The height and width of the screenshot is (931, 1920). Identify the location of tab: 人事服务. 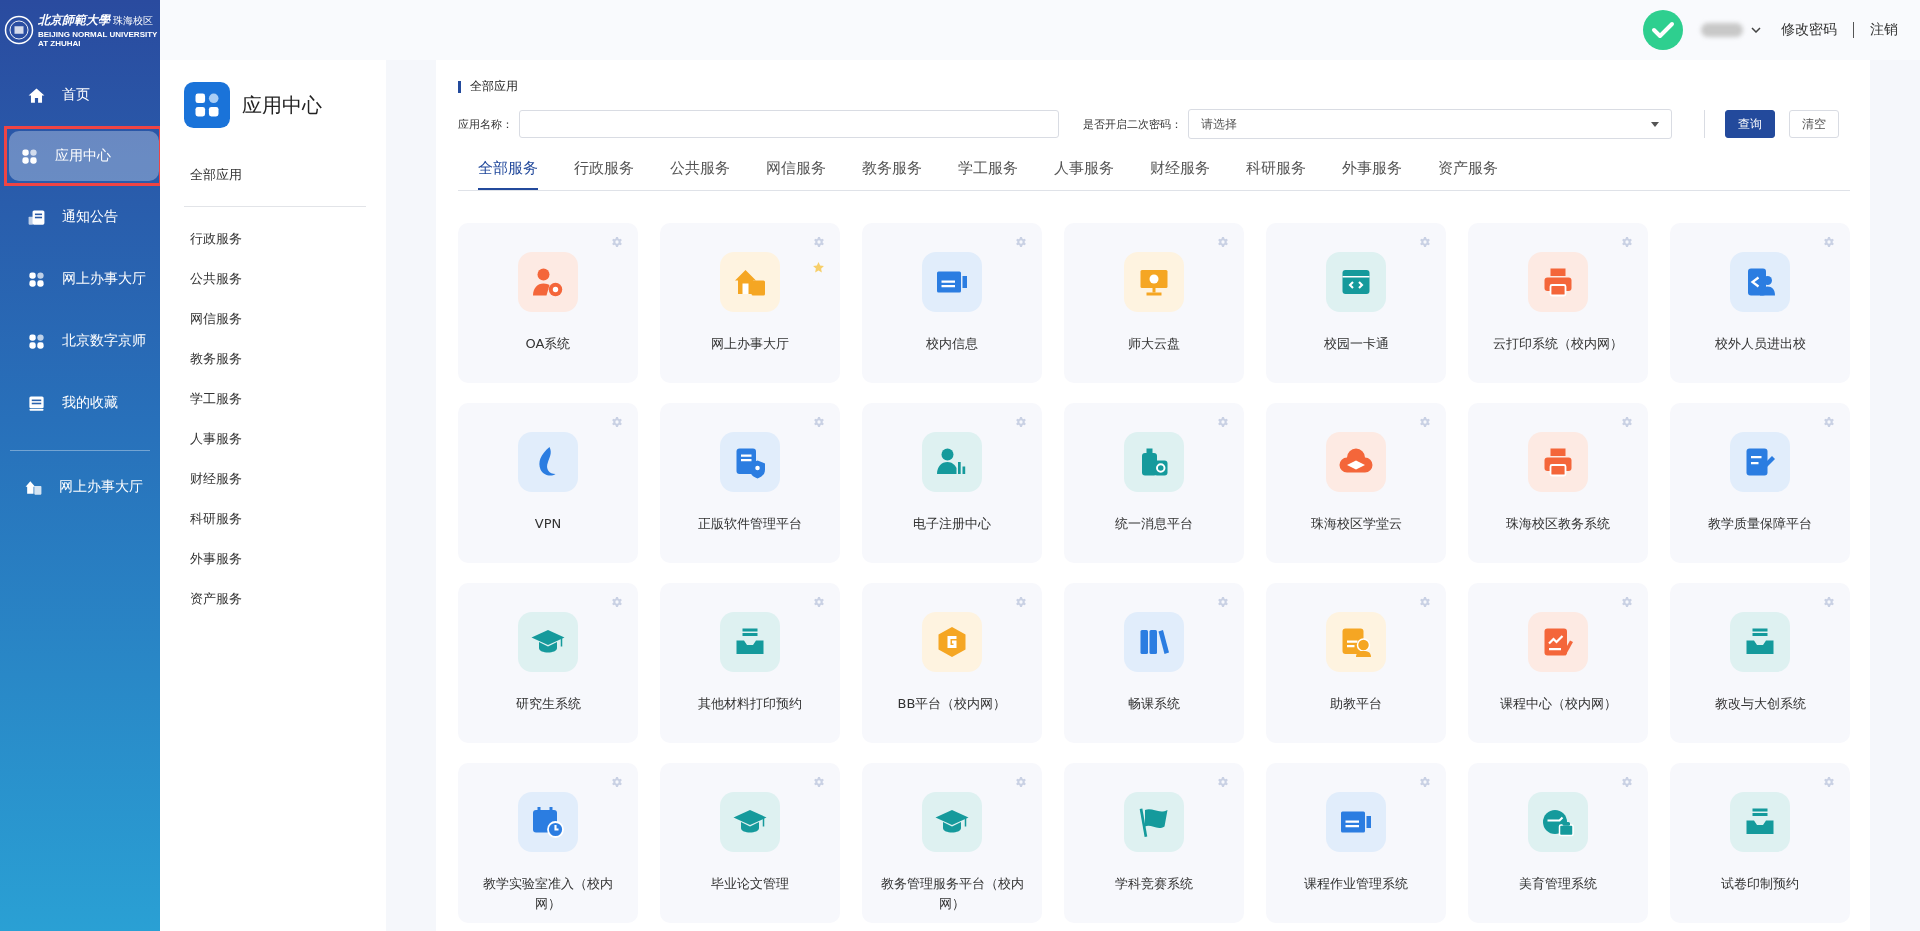
(1084, 171).